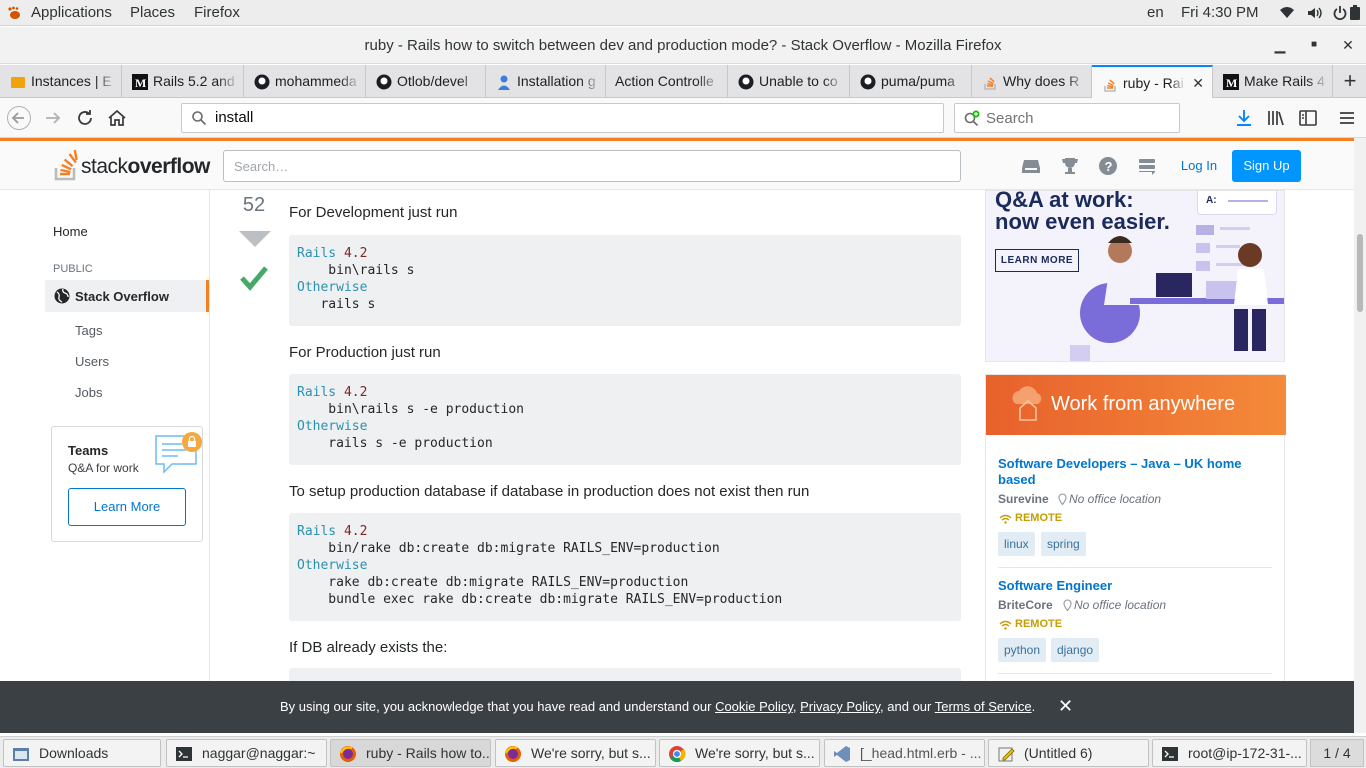  I want to click on url-bar: install, so click(562, 118).